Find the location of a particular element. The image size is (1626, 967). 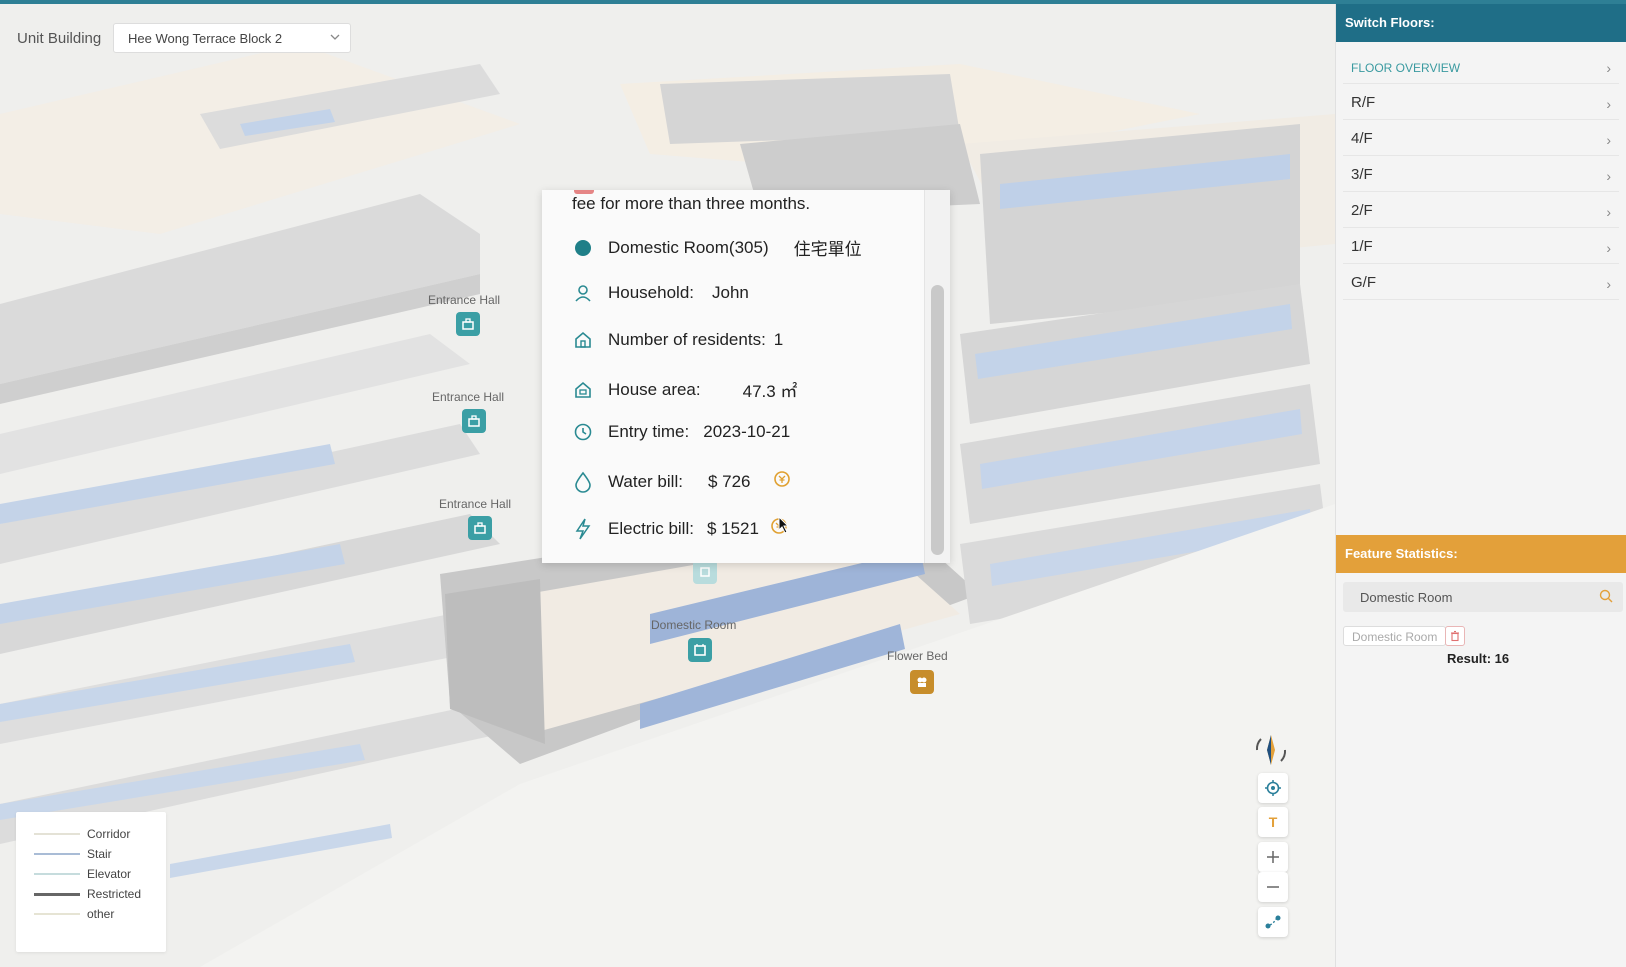

floor-item-label: 2/F is located at coordinates (1362, 210).